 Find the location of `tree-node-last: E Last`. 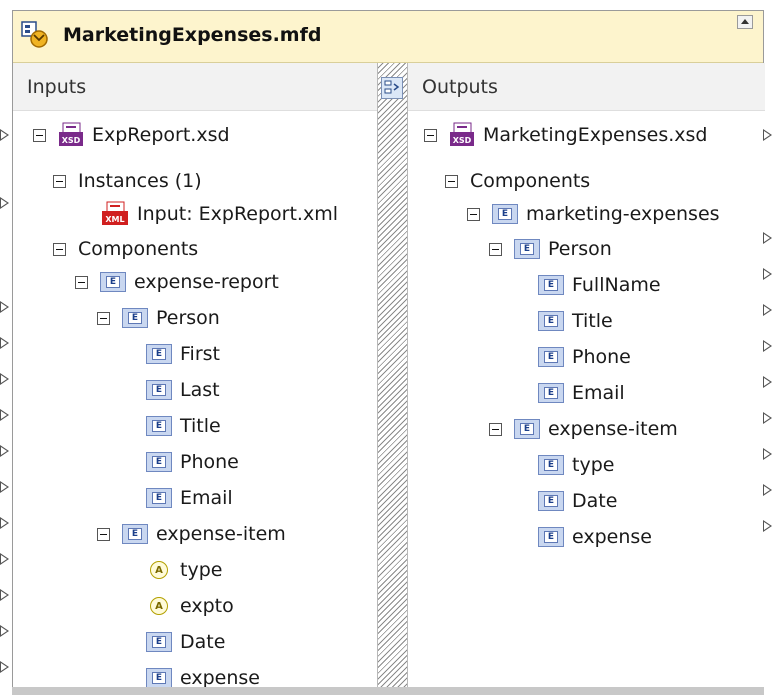

tree-node-last: E Last is located at coordinates (183, 390).